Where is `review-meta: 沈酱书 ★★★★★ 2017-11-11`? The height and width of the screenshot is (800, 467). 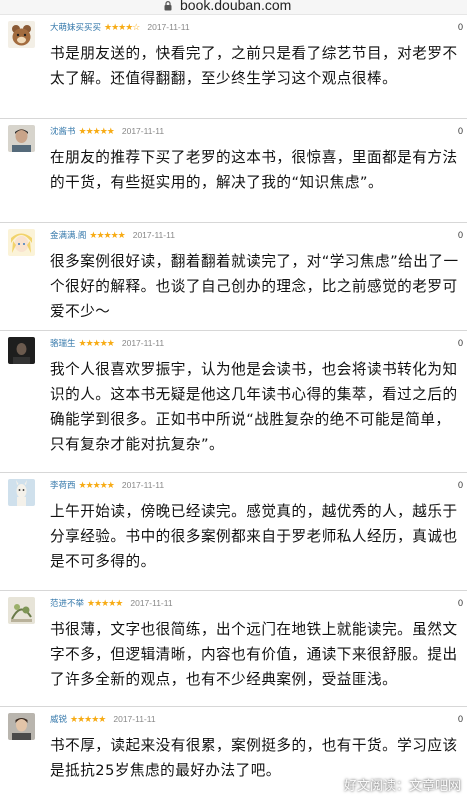
review-meta: 沈酱书 ★★★★★ 2017-11-11 is located at coordinates (107, 131).